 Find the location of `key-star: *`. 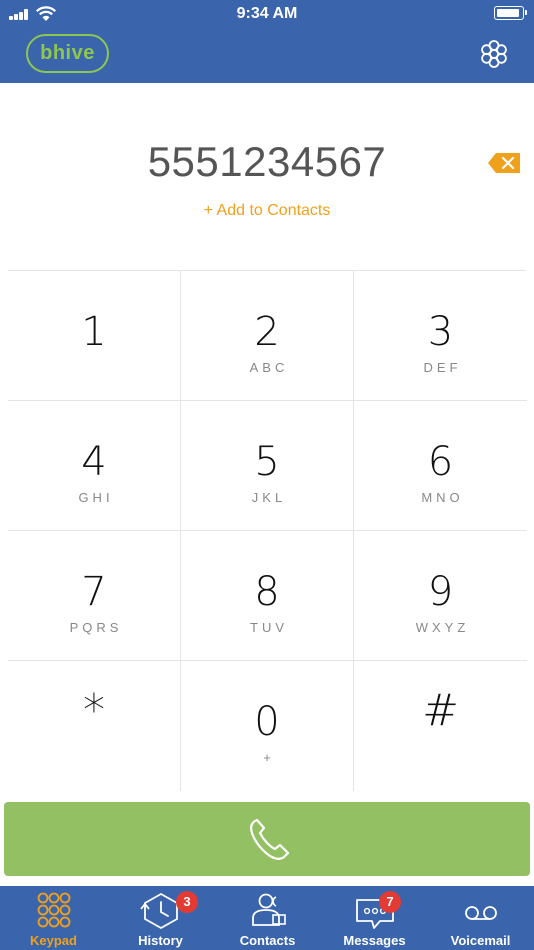

key-star: * is located at coordinates (94, 726).